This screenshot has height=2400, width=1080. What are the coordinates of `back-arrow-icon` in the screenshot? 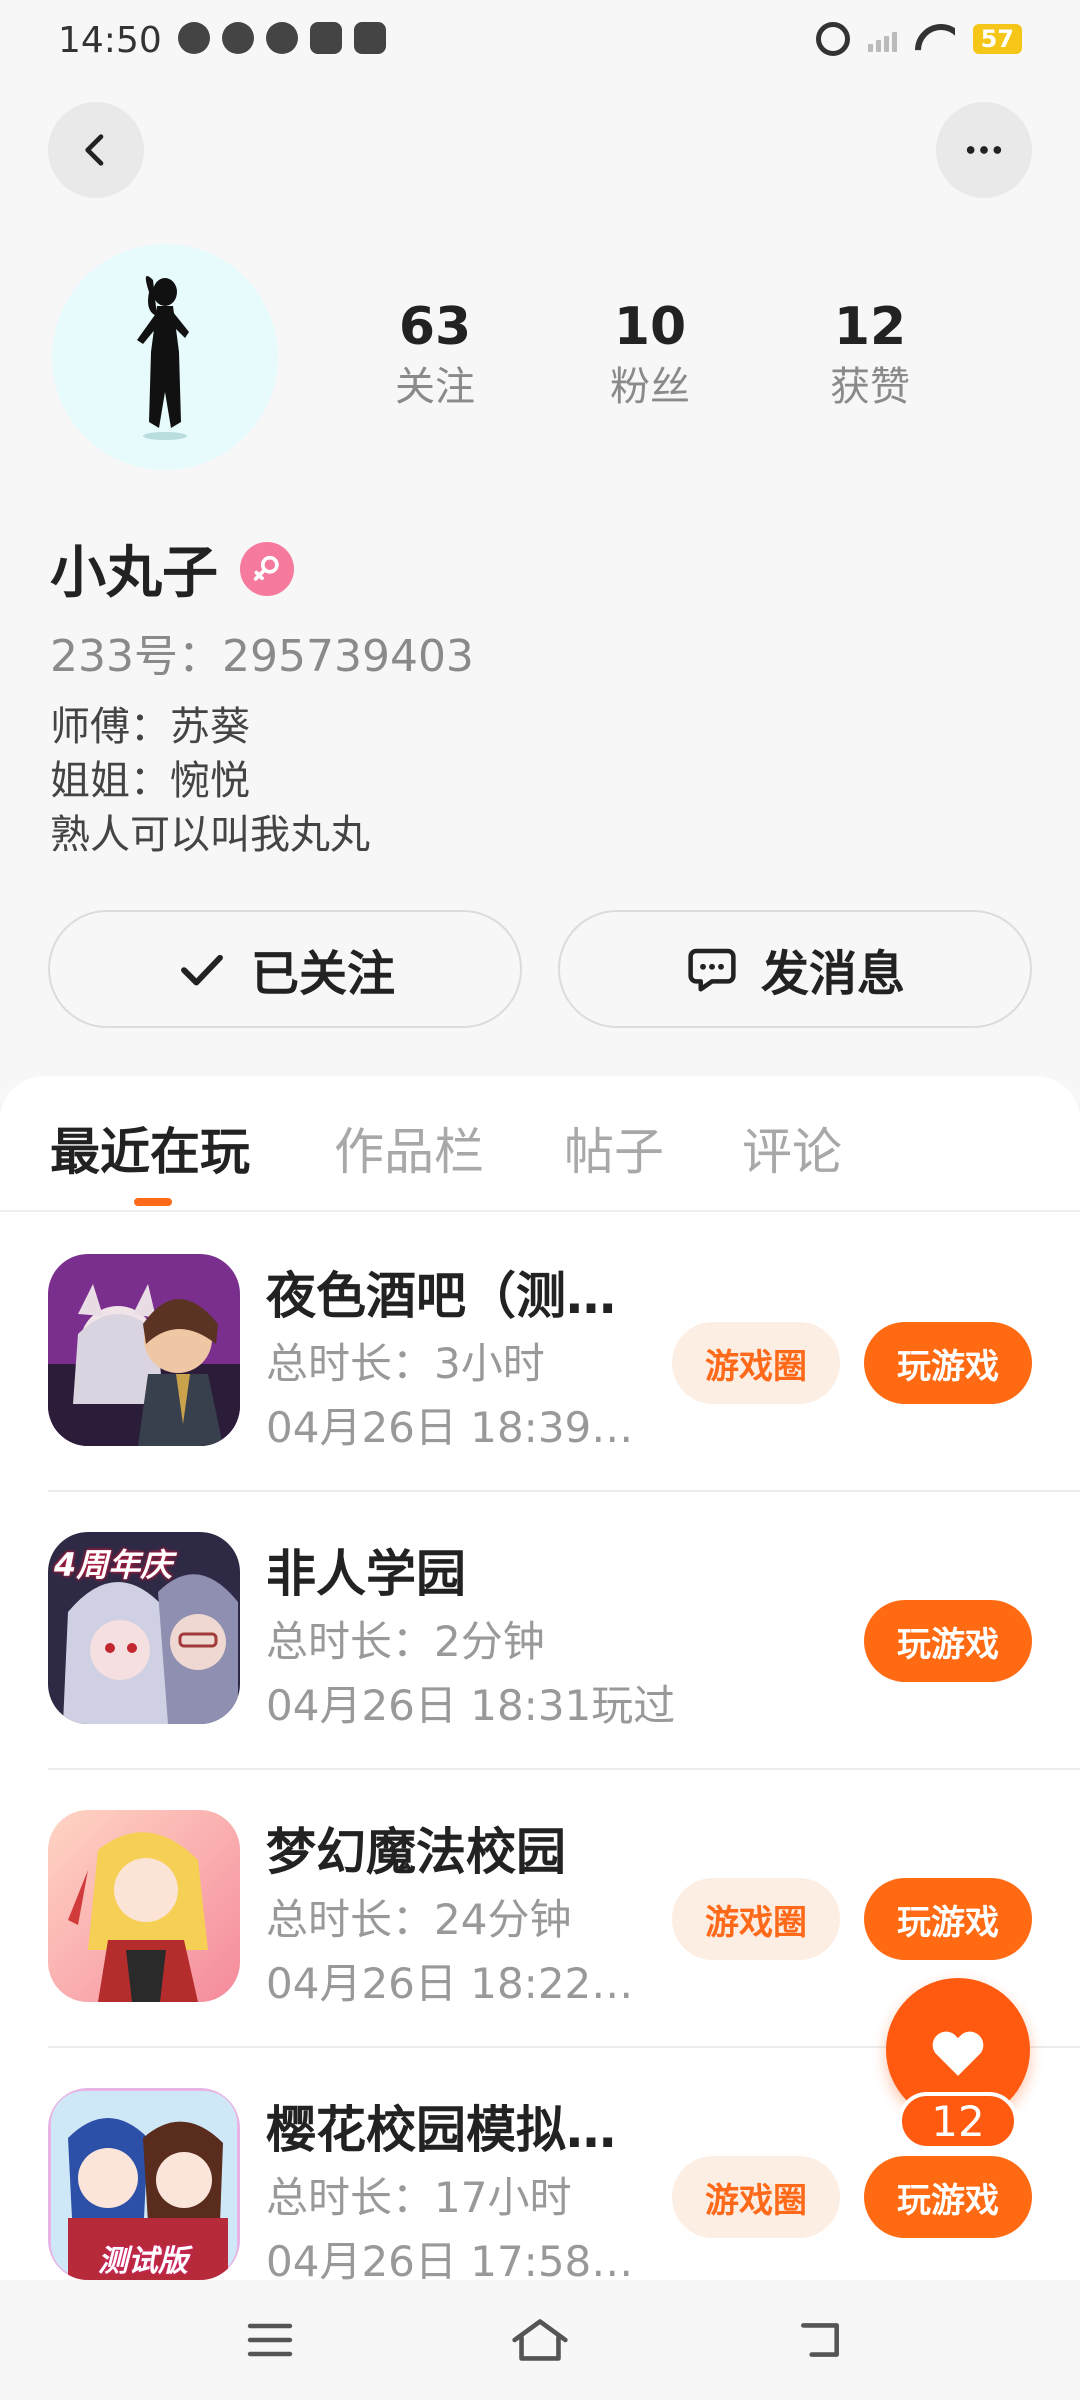 It's located at (820, 2340).